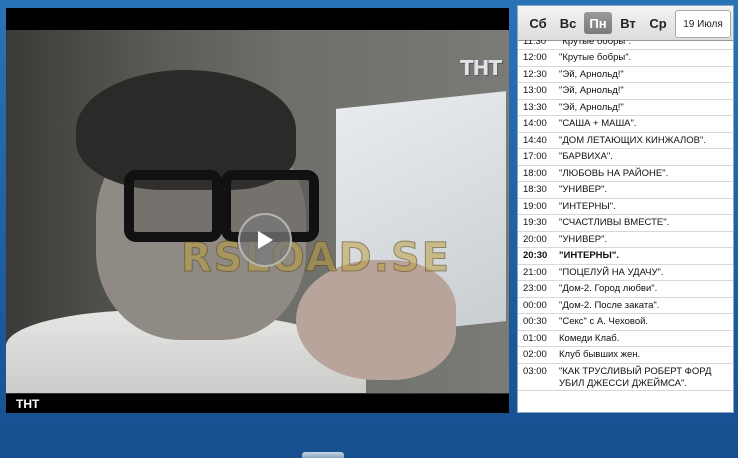 This screenshot has height=458, width=738. What do you see at coordinates (609, 305) in the screenshot?
I see `schedule-title: "Дом-2. После заката".` at bounding box center [609, 305].